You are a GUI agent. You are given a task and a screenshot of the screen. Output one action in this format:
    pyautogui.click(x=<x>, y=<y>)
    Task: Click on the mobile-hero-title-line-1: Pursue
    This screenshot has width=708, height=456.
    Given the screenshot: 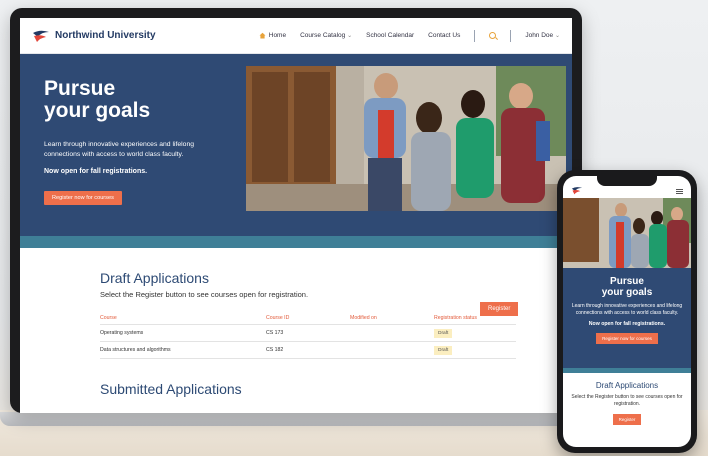 What is the action you would take?
    pyautogui.click(x=627, y=281)
    